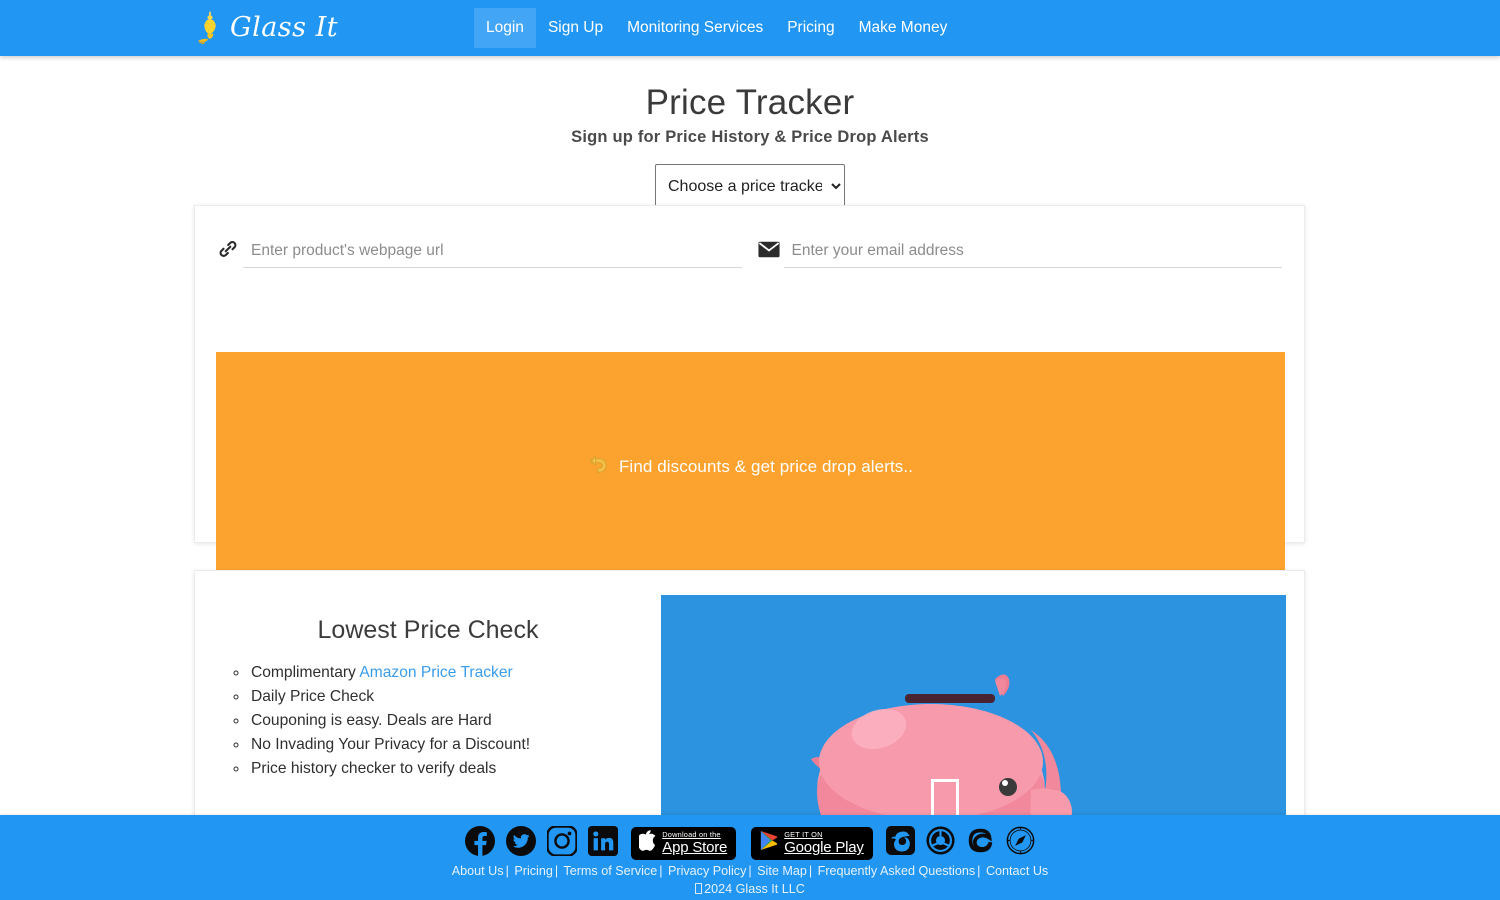 This screenshot has height=900, width=1500. I want to click on app-store-small-text: Download on the, so click(691, 834).